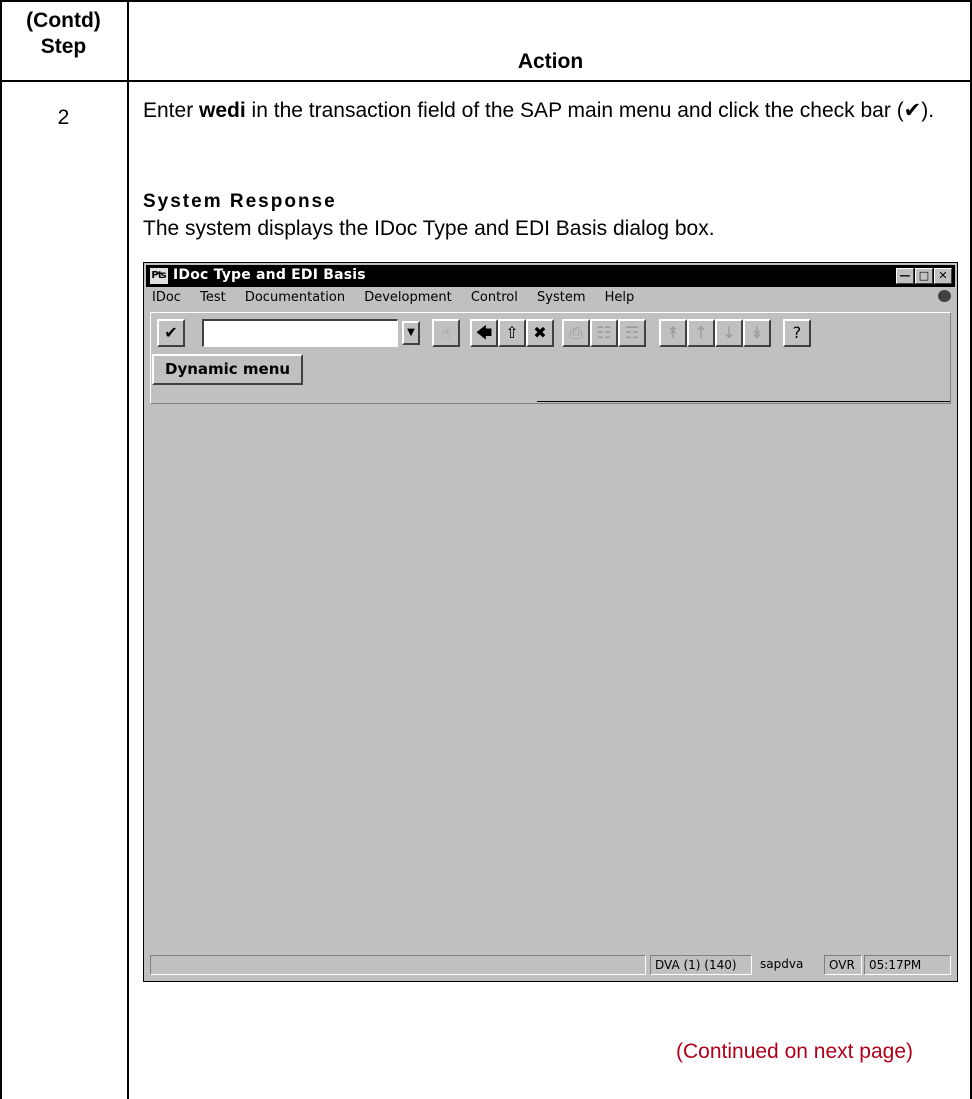 Image resolution: width=972 pixels, height=1099 pixels. What do you see at coordinates (228, 369) in the screenshot?
I see `dynamic-menu-button: Dynamic menu` at bounding box center [228, 369].